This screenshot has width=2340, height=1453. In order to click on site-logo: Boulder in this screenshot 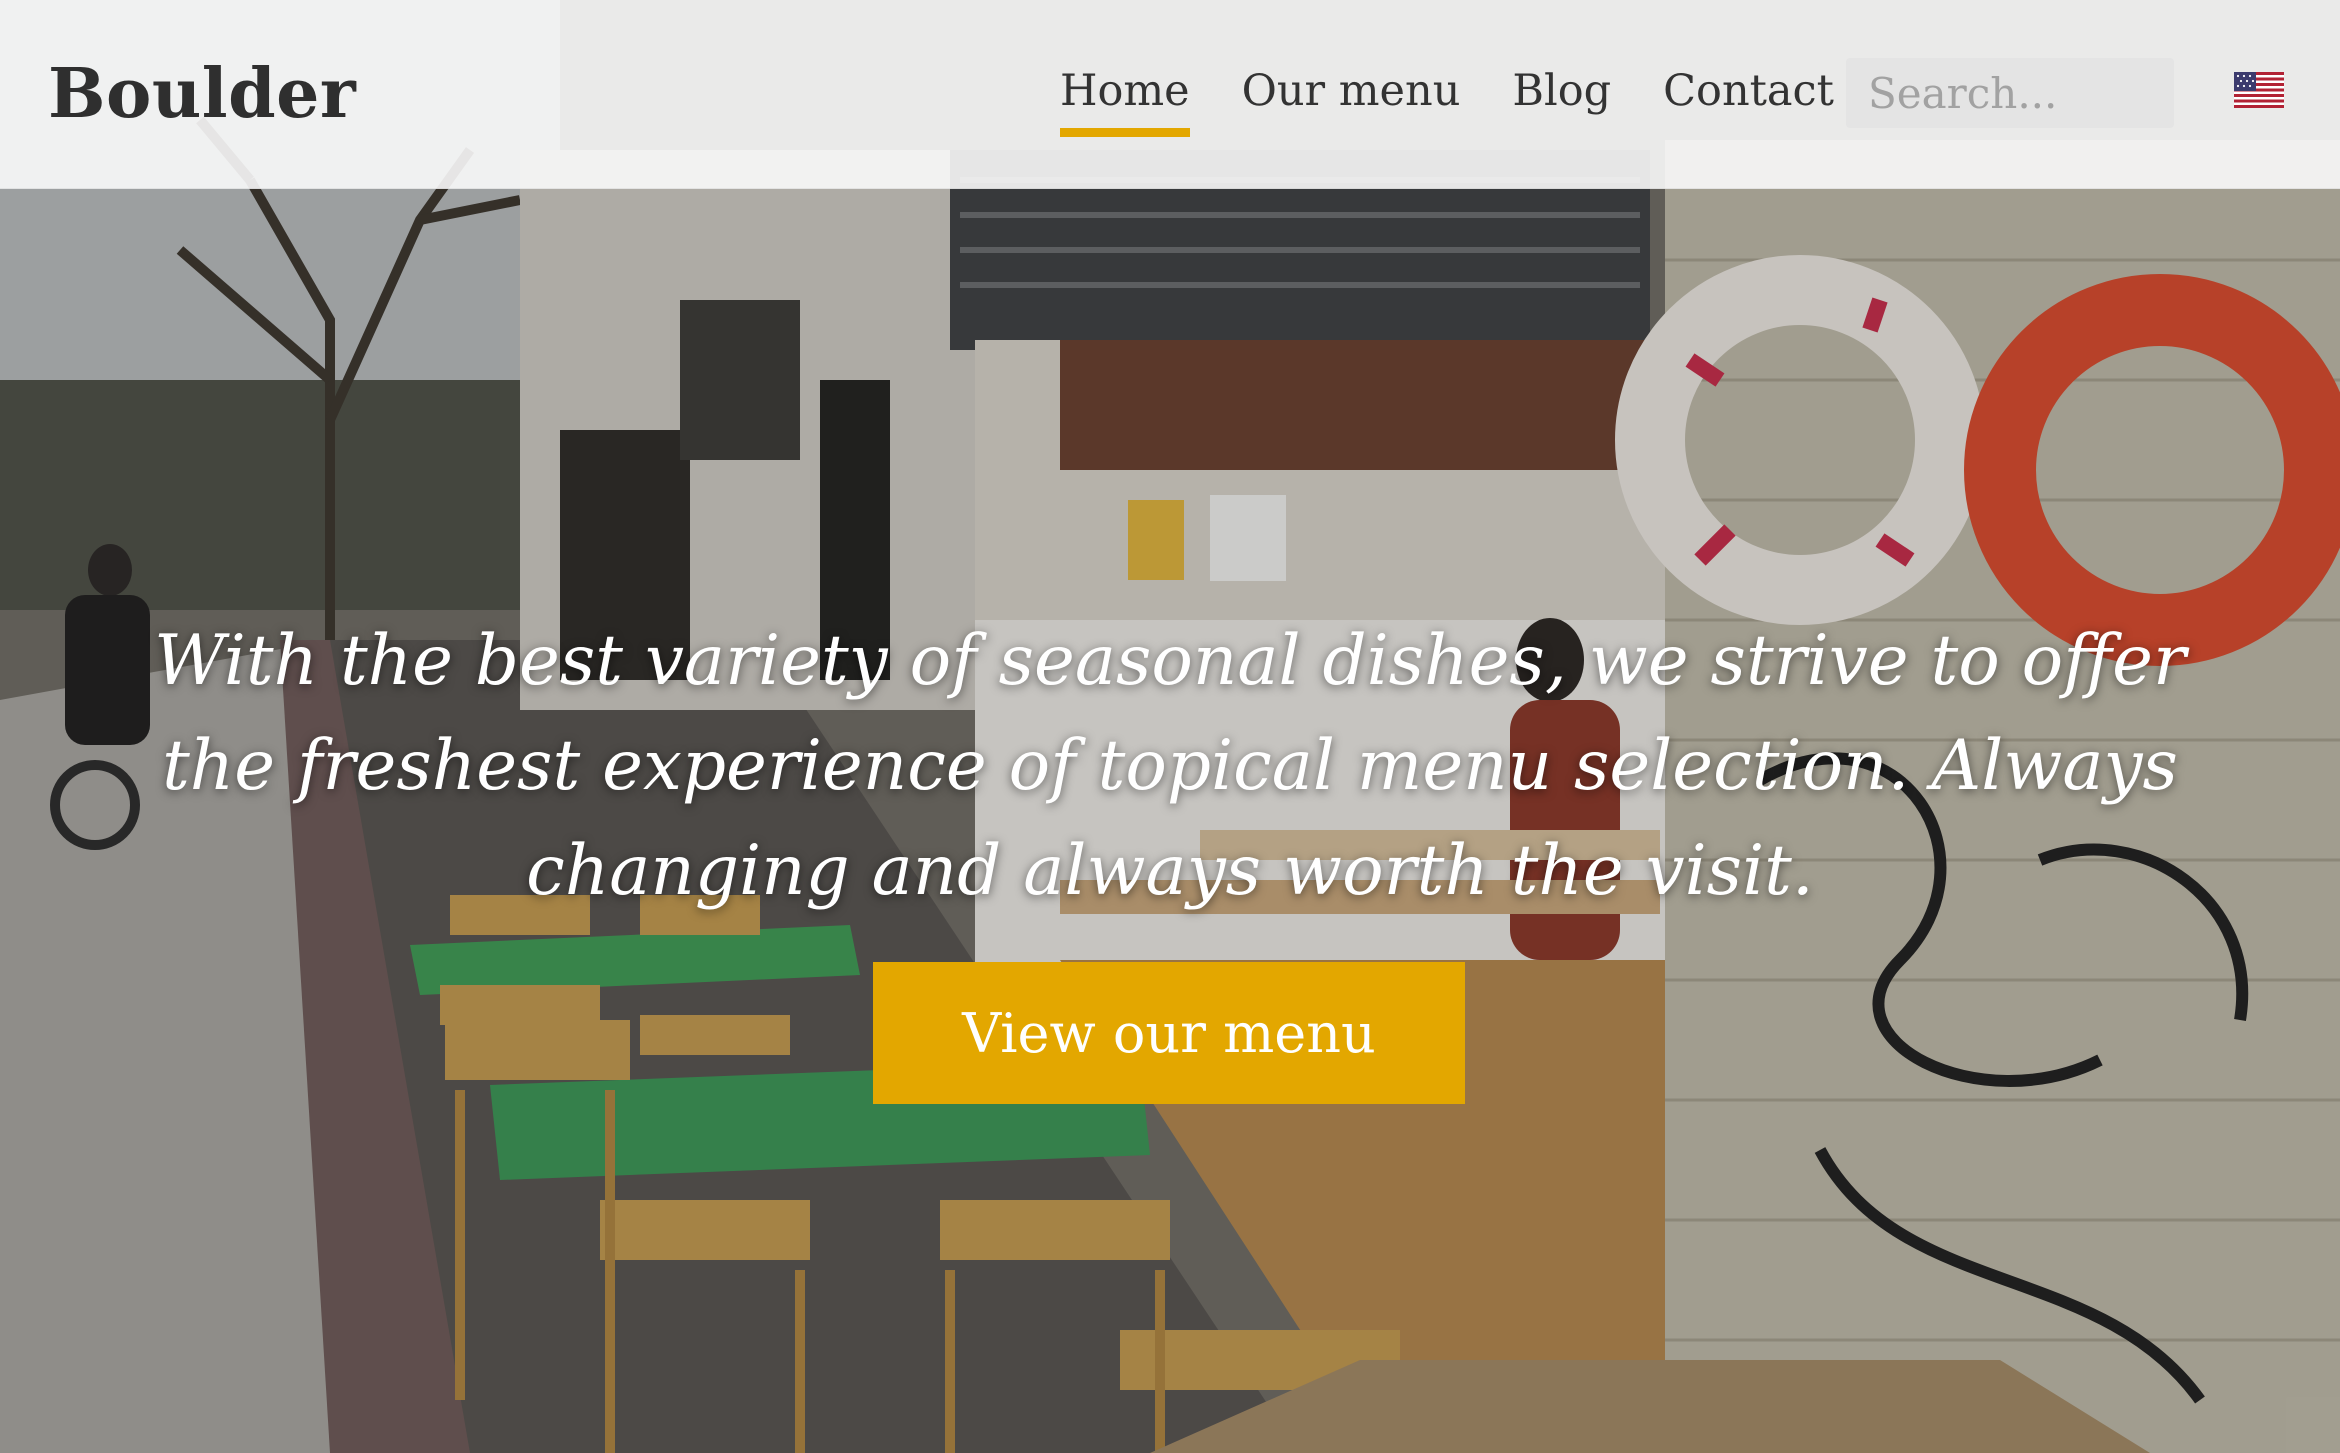, I will do `click(202, 94)`.